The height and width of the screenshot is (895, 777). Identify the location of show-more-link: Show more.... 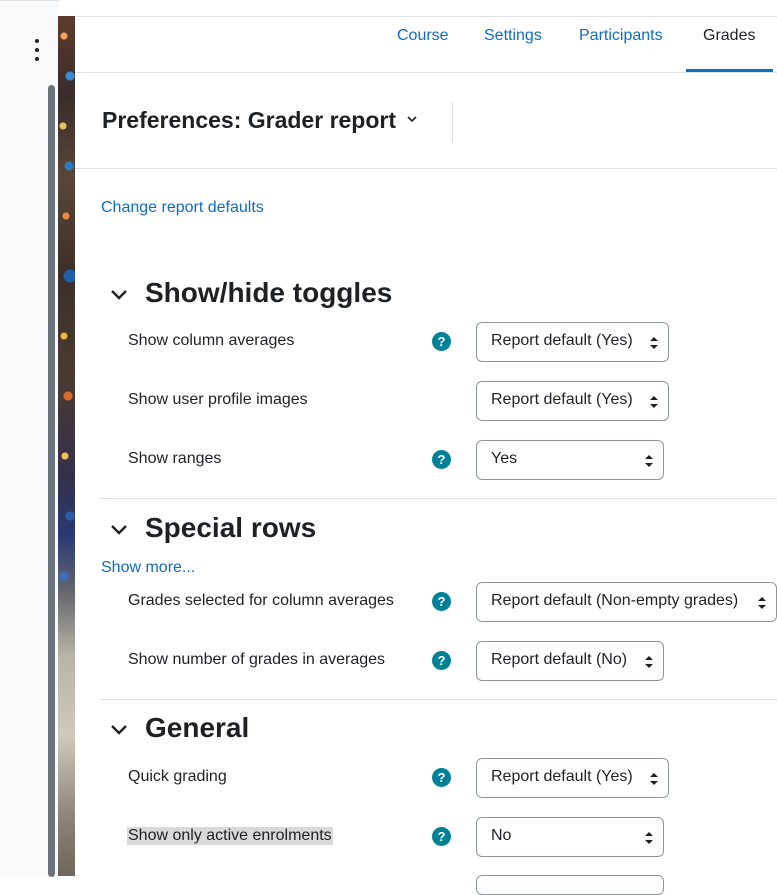
(148, 568).